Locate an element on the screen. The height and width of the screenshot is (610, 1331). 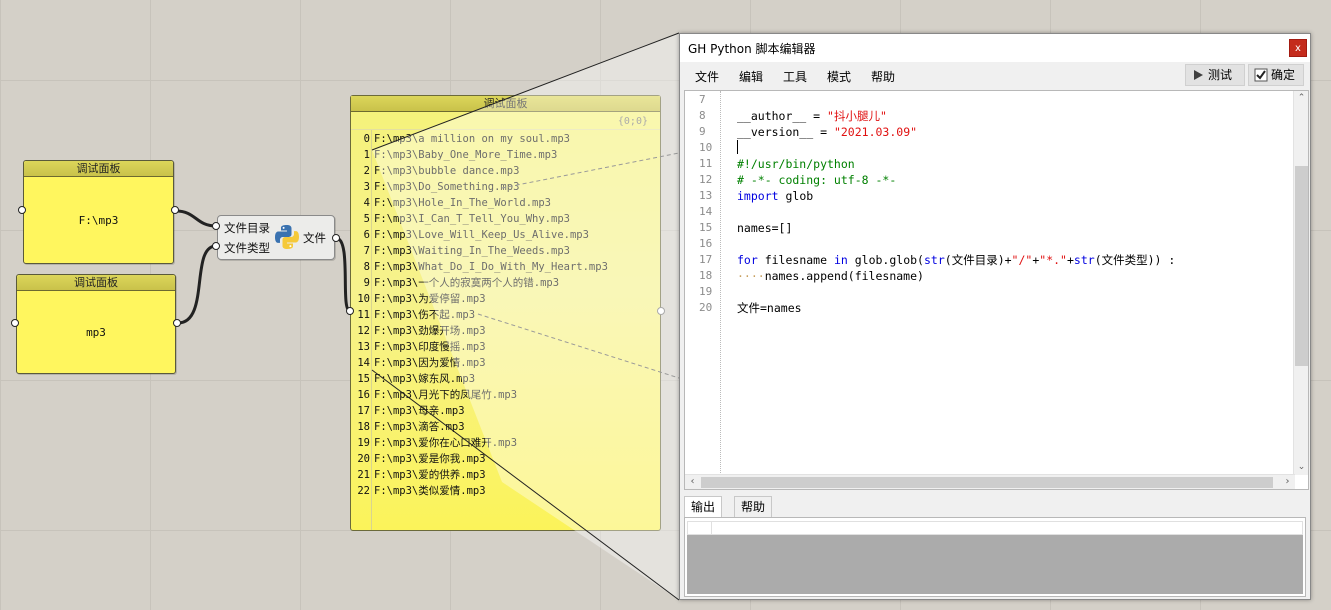
list-item: 13 F:\mp3\印度慢摇.mp3 is located at coordinates (505, 347).